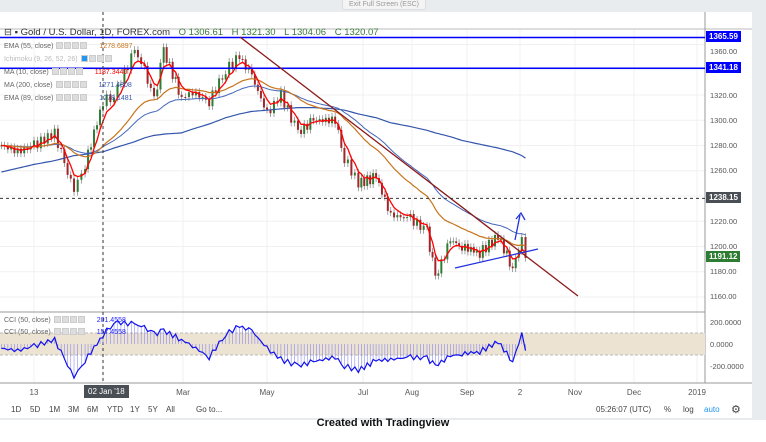 The width and height of the screenshot is (766, 442). Describe the element at coordinates (115, 409) in the screenshot. I see `range-ytd: YTD` at that location.